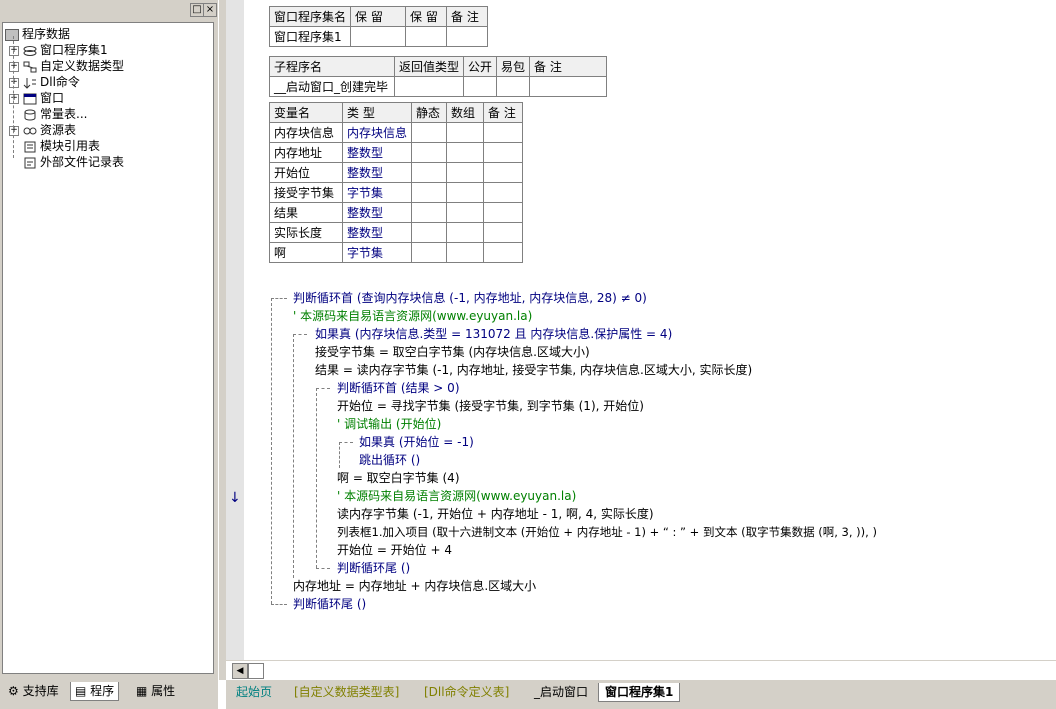 The width and height of the screenshot is (1056, 709). Describe the element at coordinates (493, 334) in the screenshot. I see `code-line: 如果真 (内存块信息.类型 = 131072 且 内存块信息.保护属性 = 4)` at that location.